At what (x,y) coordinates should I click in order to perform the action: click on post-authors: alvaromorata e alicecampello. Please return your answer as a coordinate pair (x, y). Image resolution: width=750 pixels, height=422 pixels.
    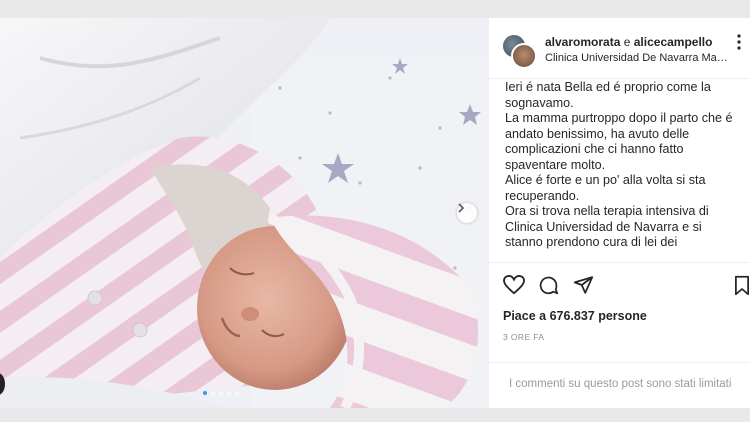
    Looking at the image, I should click on (628, 42).